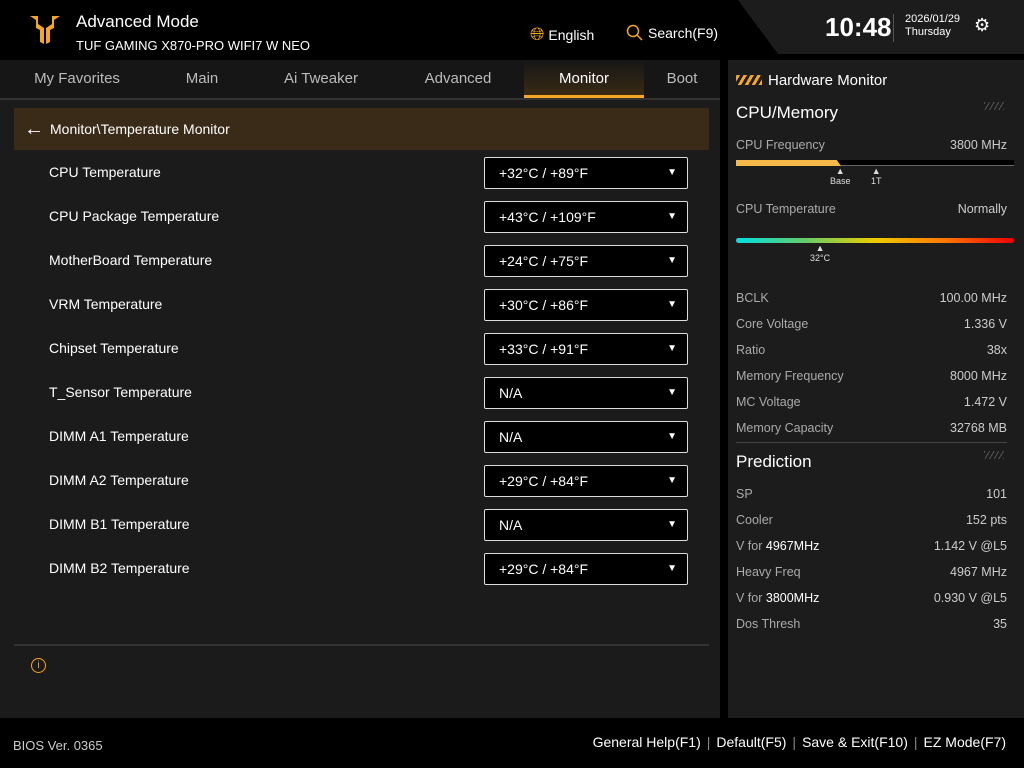  I want to click on clock: 10:48, so click(858, 27).